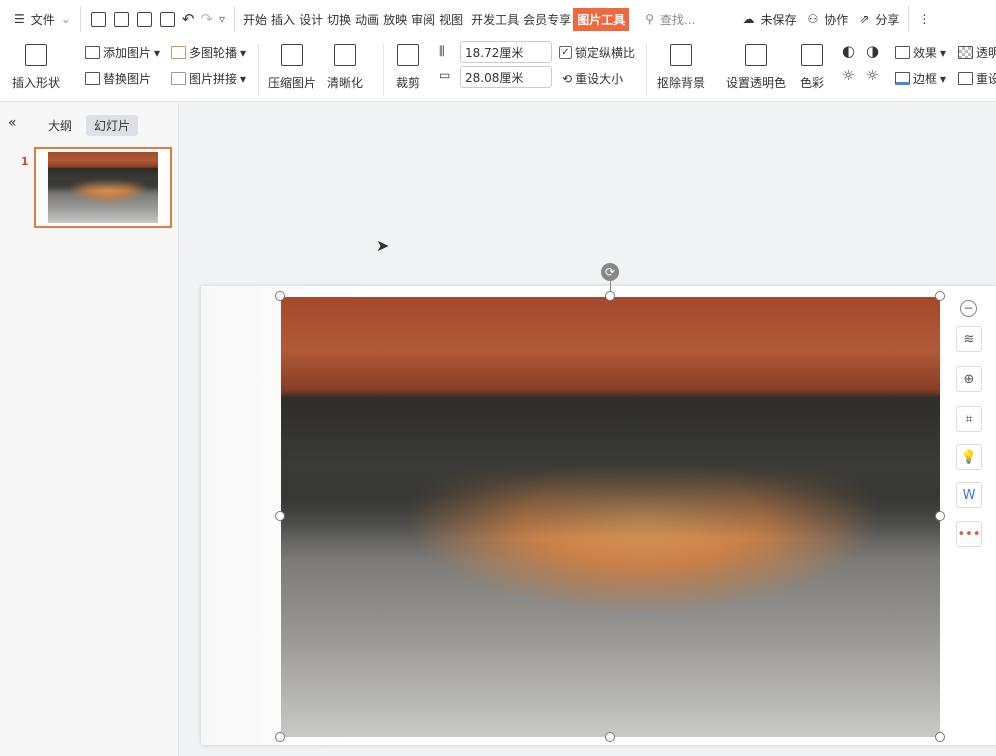 This screenshot has width=996, height=756. I want to click on share-button: 分享, so click(887, 19).